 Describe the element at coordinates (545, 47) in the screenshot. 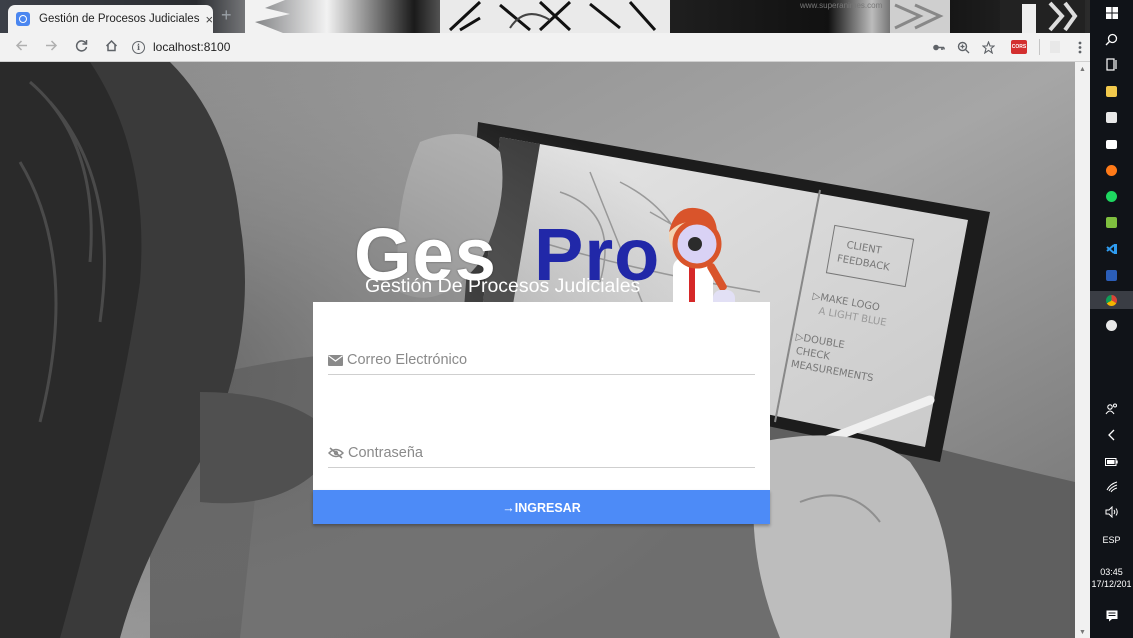

I see `browser-toolbar: i localhost:8100 CORS` at that location.